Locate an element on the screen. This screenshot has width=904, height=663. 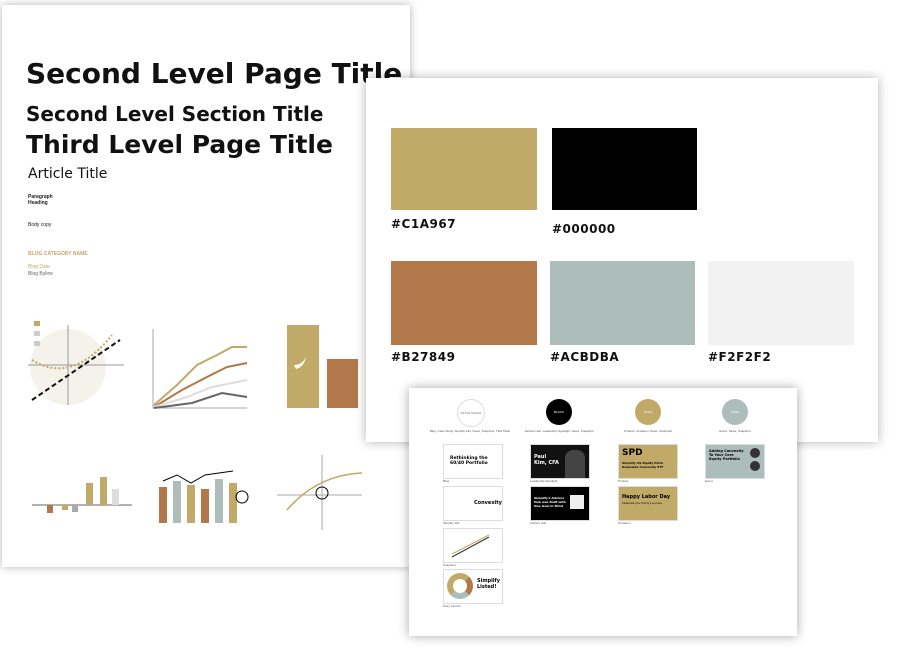
chart-illustrations is located at coordinates (195, 425).